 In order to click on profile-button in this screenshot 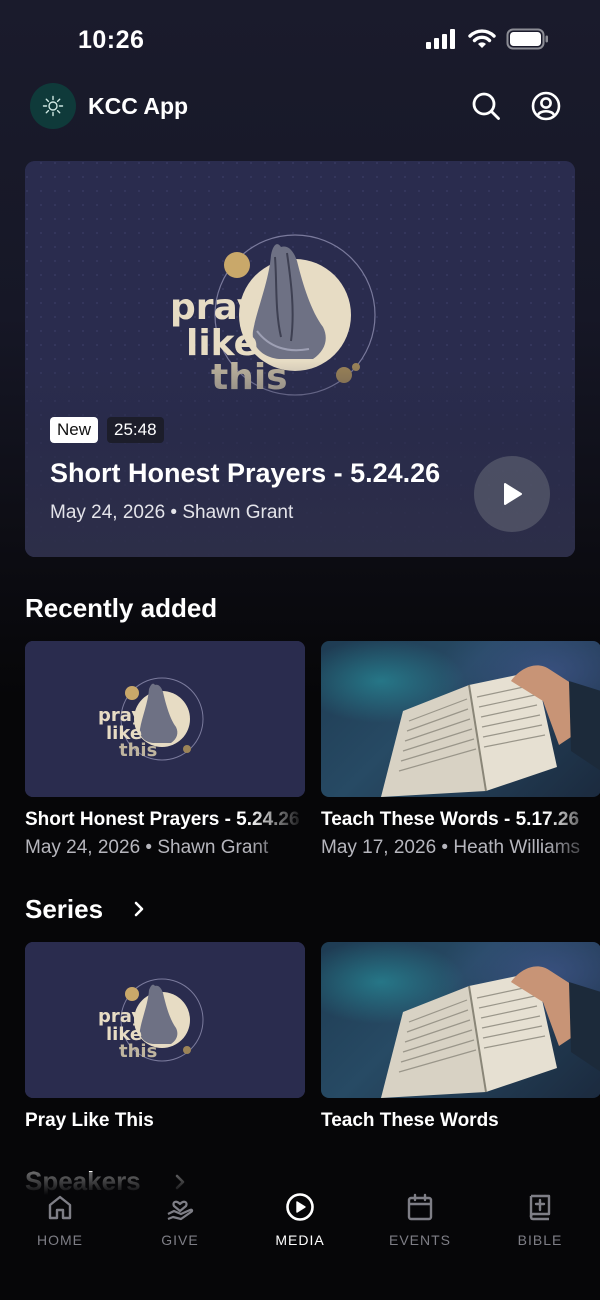, I will do `click(546, 106)`.